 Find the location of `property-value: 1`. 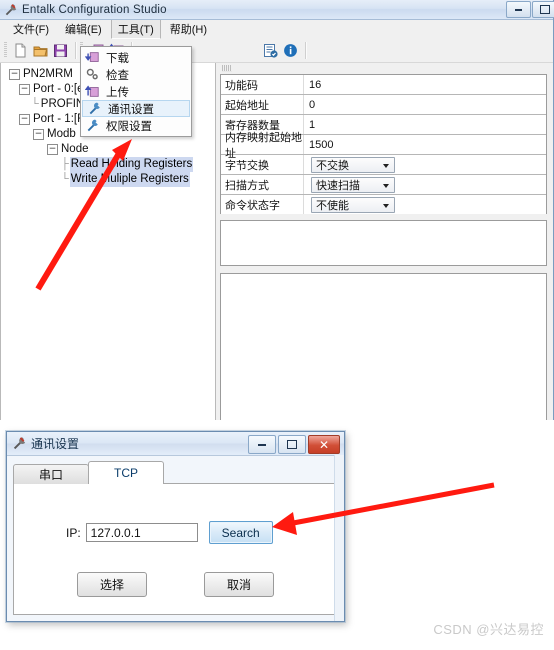

property-value: 1 is located at coordinates (425, 124).